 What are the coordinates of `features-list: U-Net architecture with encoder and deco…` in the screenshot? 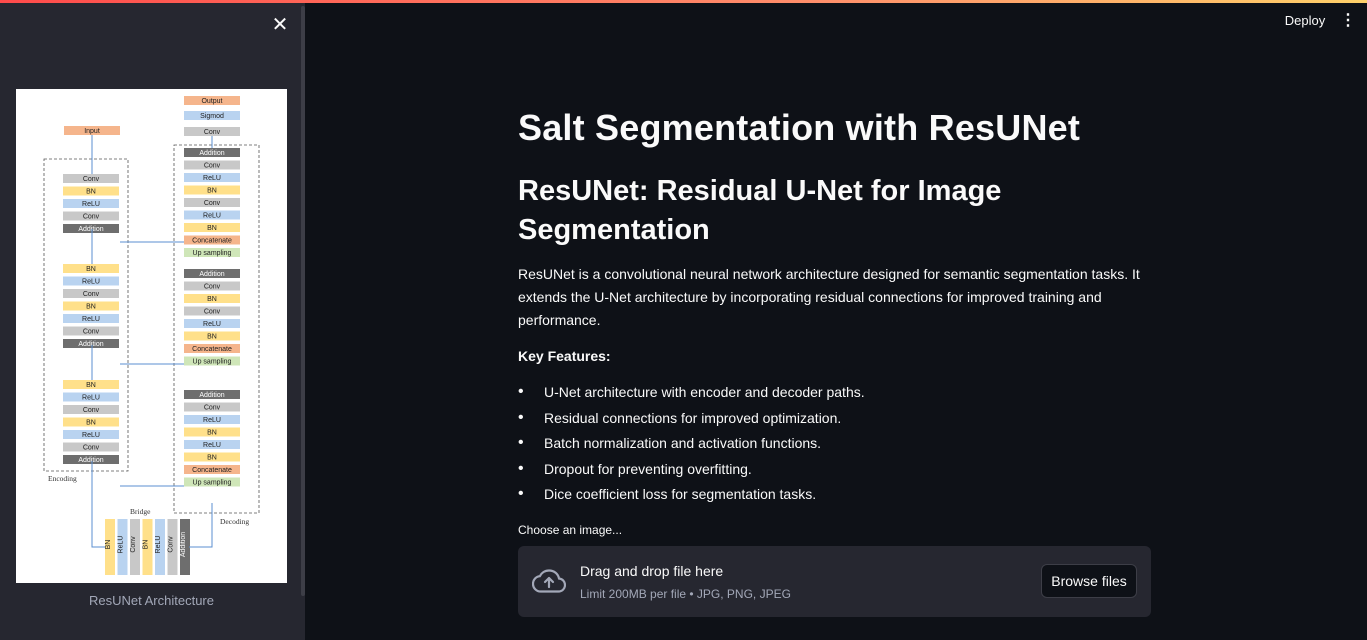 It's located at (838, 446).